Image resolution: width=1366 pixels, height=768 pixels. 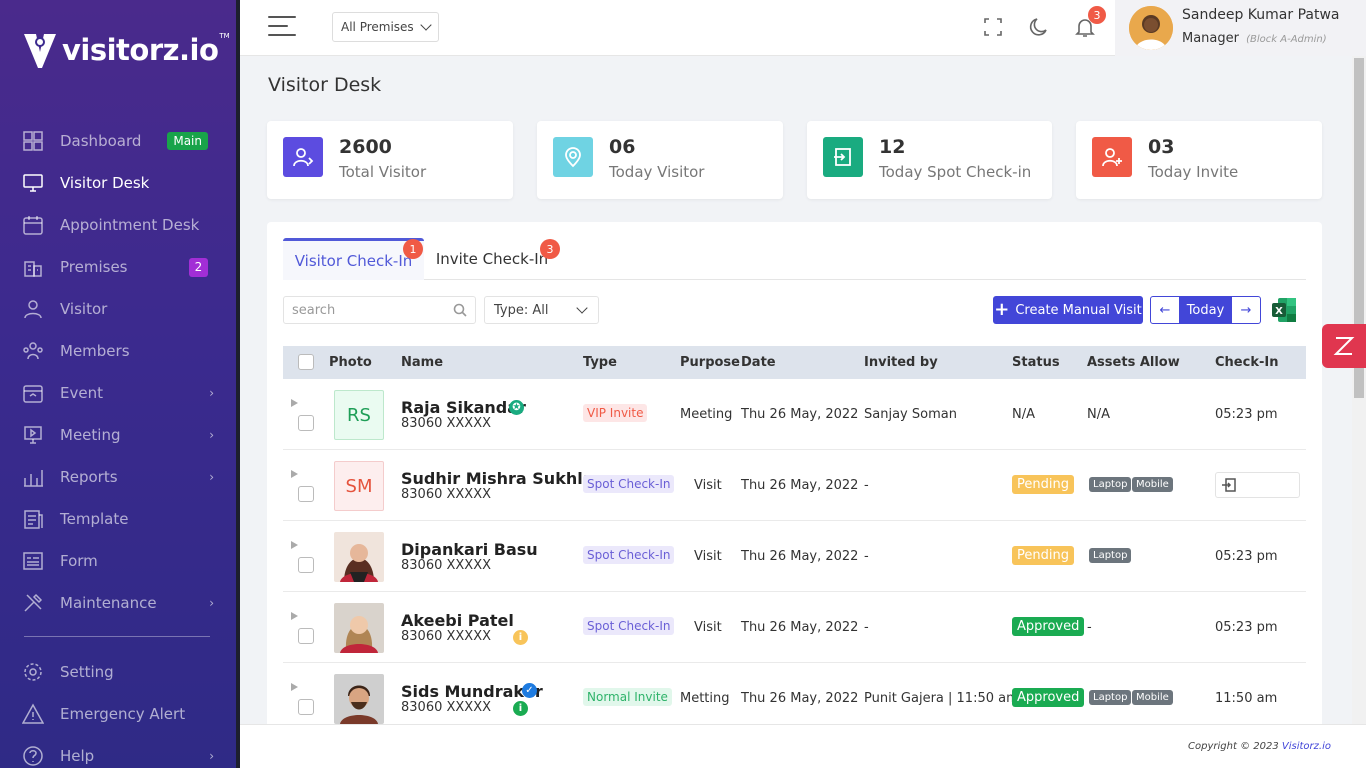 I want to click on sidebar-item-meeting: Meeting ›, so click(x=118, y=435).